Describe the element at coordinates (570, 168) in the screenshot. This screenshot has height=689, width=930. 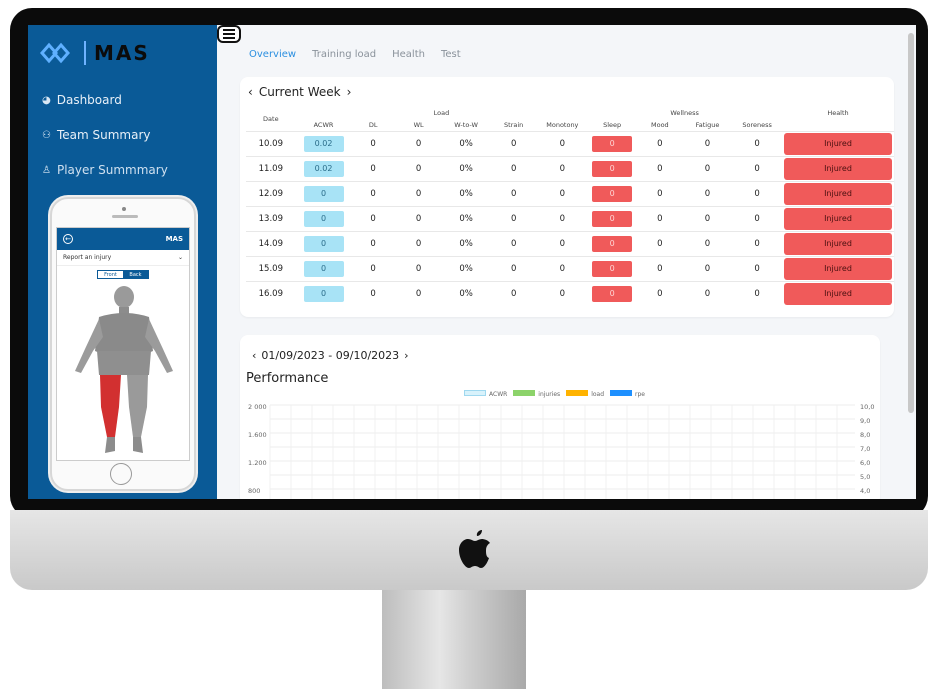
I see `table-row: 11.09 0.02 0 0 0% 0 0 0 0 0 0 Injured` at that location.